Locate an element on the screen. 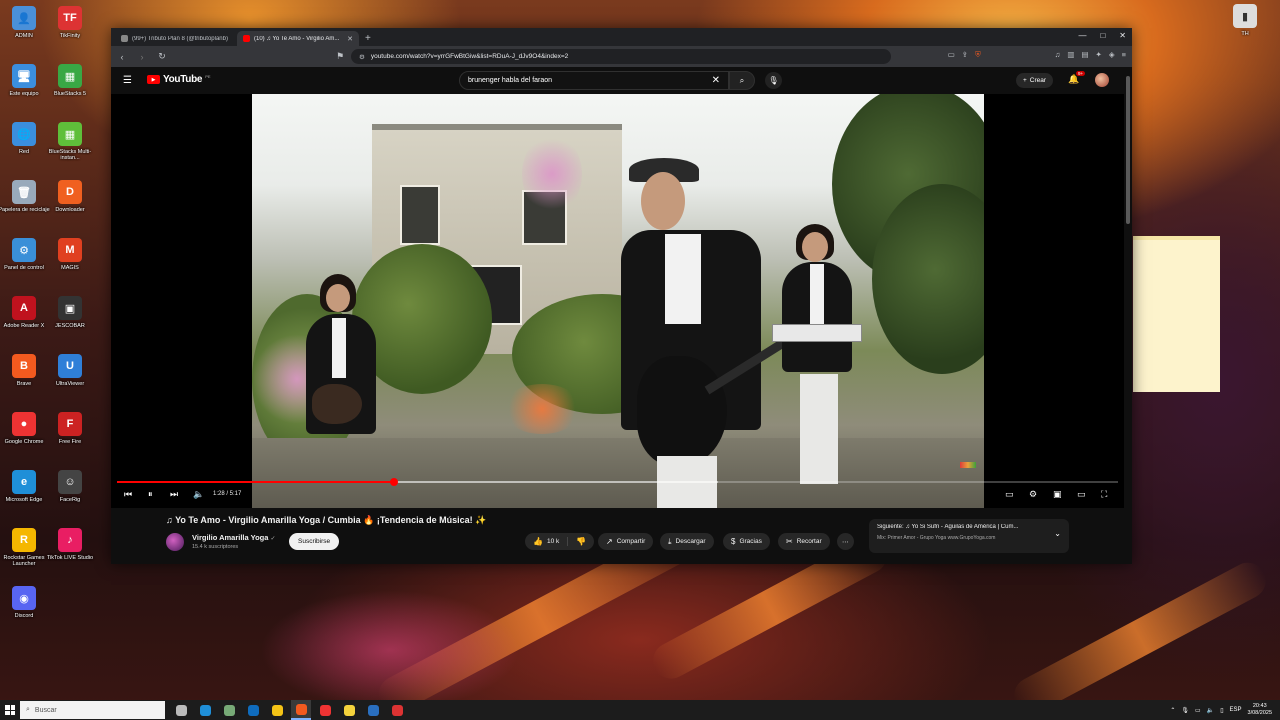 Image resolution: width=1280 pixels, height=720 pixels. reload-icon: ↻ is located at coordinates (162, 56).